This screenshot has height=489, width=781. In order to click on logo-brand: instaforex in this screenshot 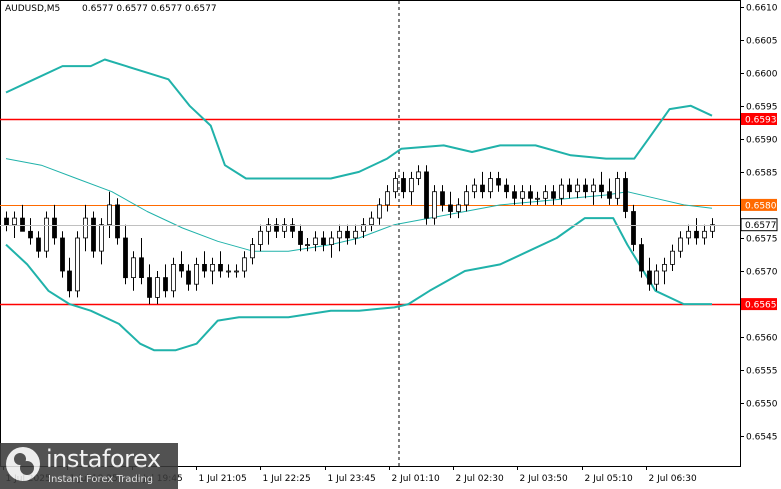, I will do `click(103, 459)`.